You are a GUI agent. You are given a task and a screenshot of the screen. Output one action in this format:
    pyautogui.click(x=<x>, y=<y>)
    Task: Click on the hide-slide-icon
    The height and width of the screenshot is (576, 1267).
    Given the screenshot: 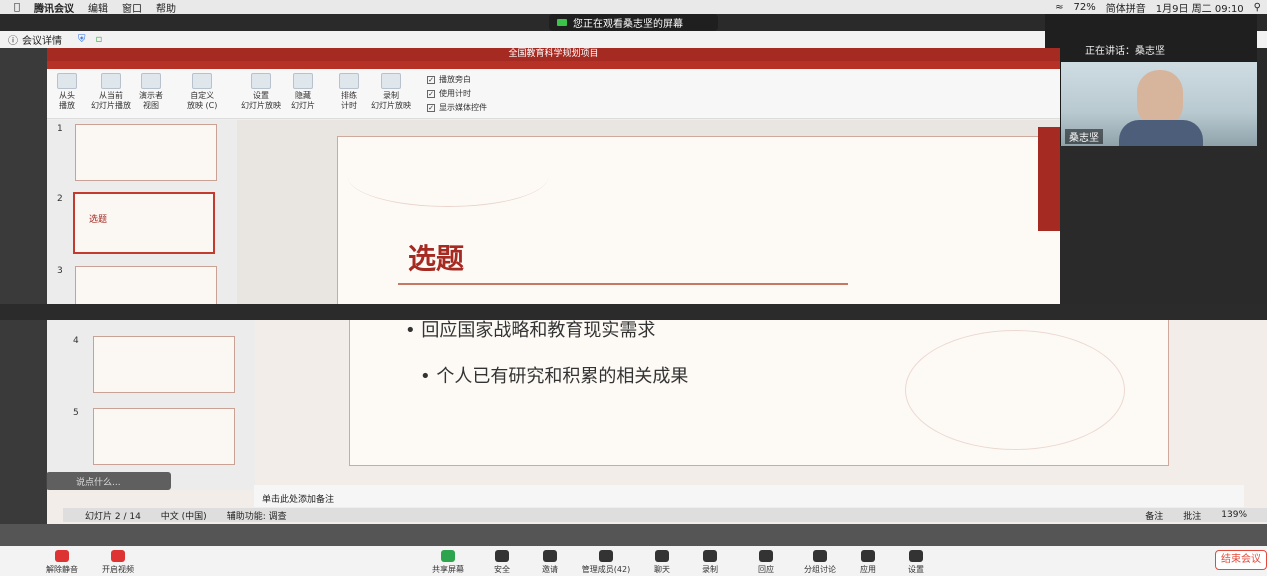 What is the action you would take?
    pyautogui.click(x=303, y=81)
    